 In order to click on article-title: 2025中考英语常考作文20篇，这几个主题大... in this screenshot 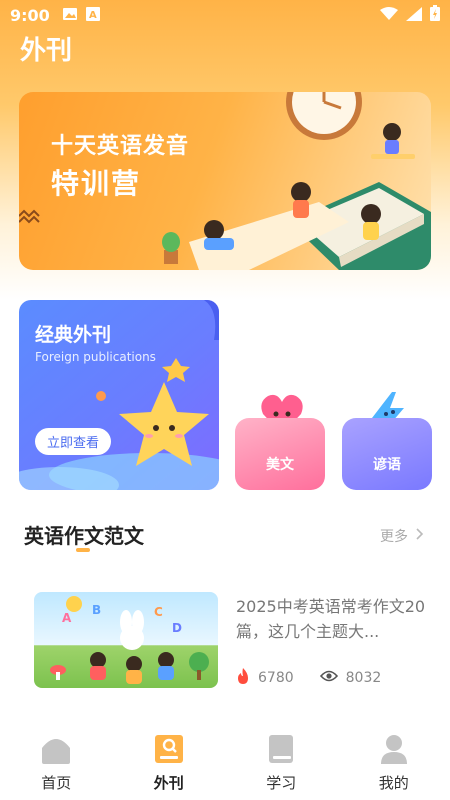, I will do `click(331, 619)`.